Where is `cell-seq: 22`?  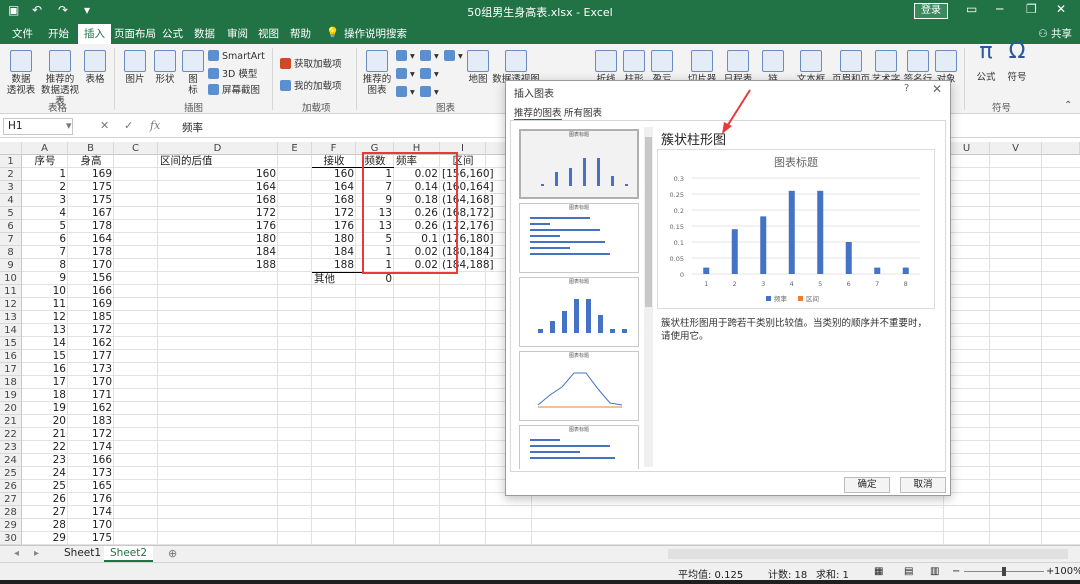 cell-seq: 22 is located at coordinates (45, 447).